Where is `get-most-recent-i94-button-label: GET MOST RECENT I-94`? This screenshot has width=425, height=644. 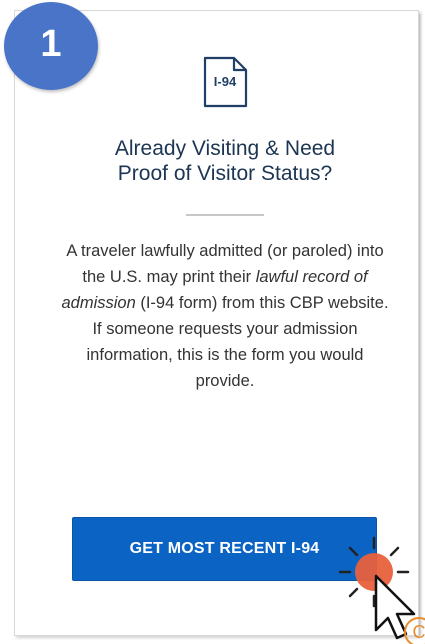 get-most-recent-i94-button-label: GET MOST RECENT I-94 is located at coordinates (224, 548).